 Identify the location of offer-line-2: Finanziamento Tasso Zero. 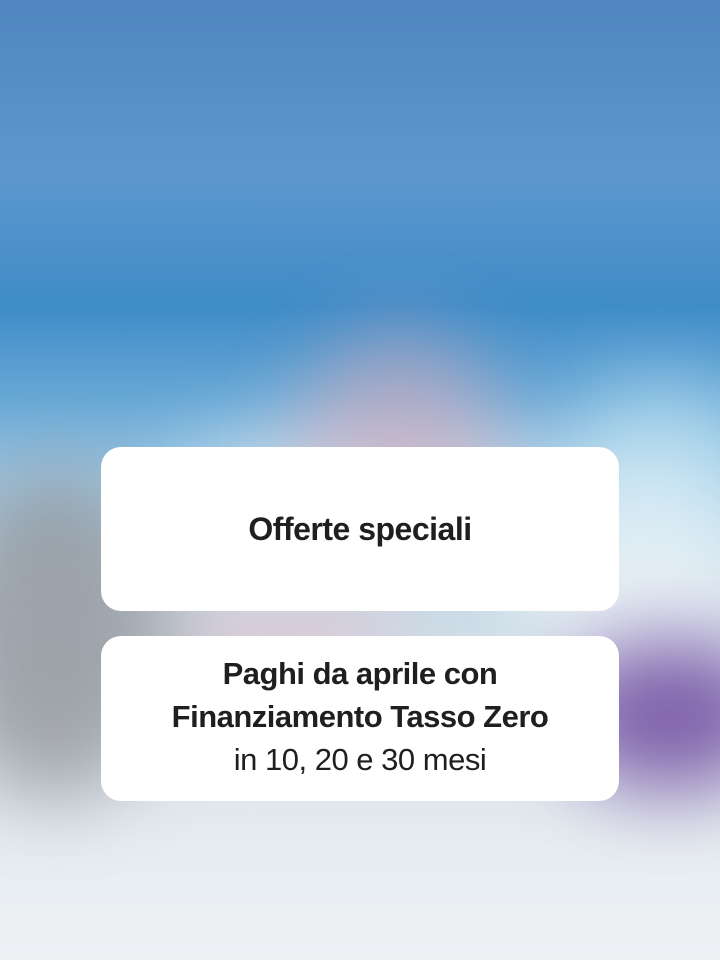
(360, 716).